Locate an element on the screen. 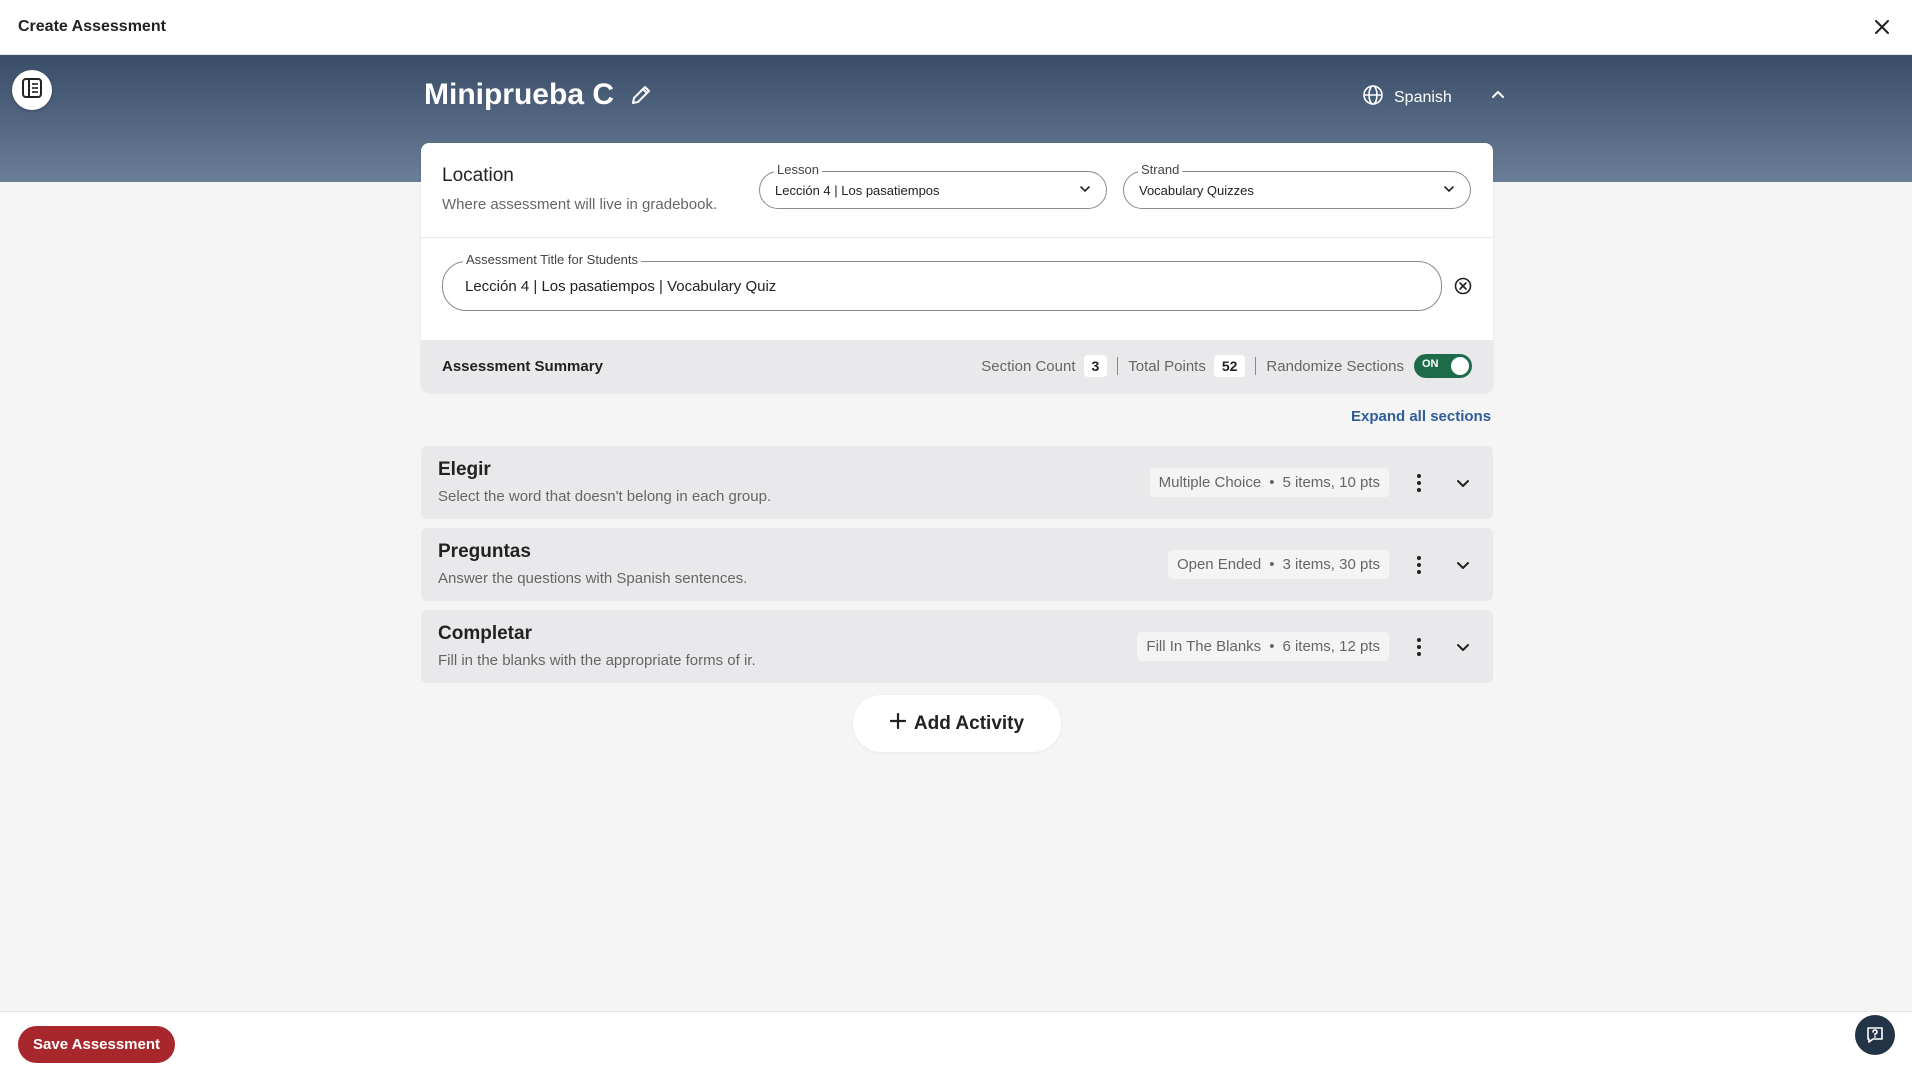  section-title: Elegir is located at coordinates (464, 469).